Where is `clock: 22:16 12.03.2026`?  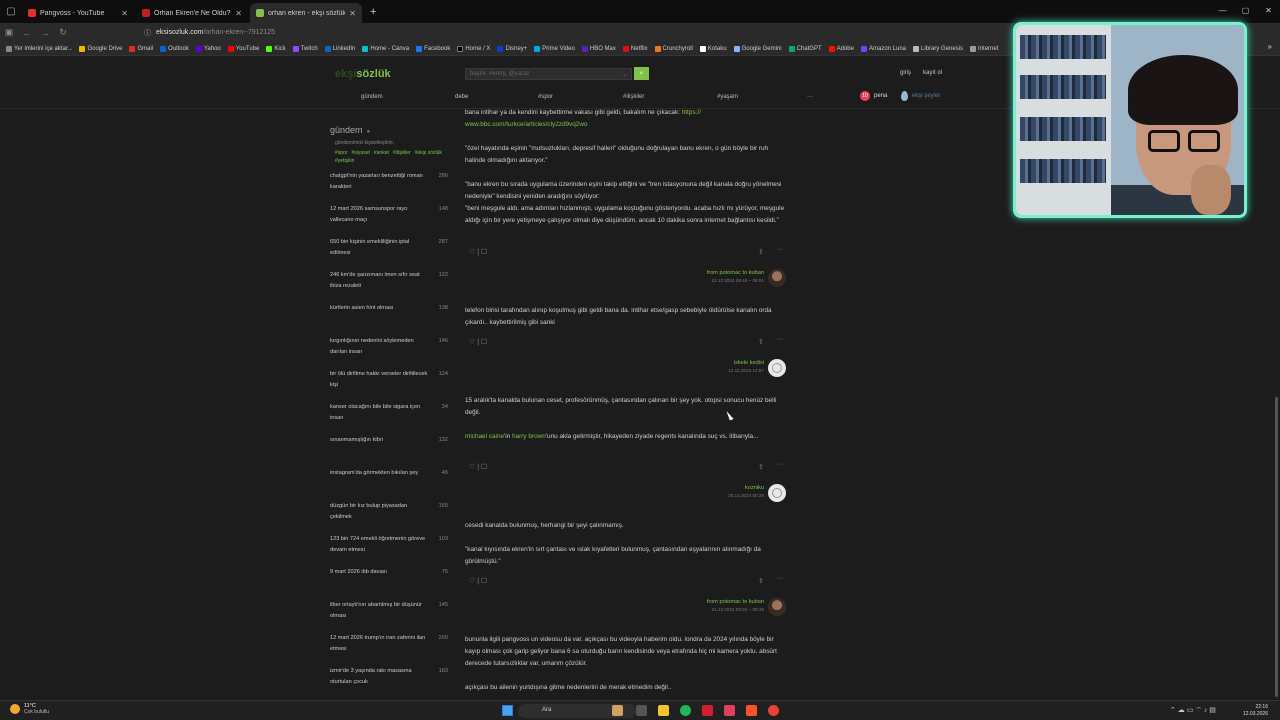
clock: 22:16 12.03.2026 is located at coordinates (1255, 711).